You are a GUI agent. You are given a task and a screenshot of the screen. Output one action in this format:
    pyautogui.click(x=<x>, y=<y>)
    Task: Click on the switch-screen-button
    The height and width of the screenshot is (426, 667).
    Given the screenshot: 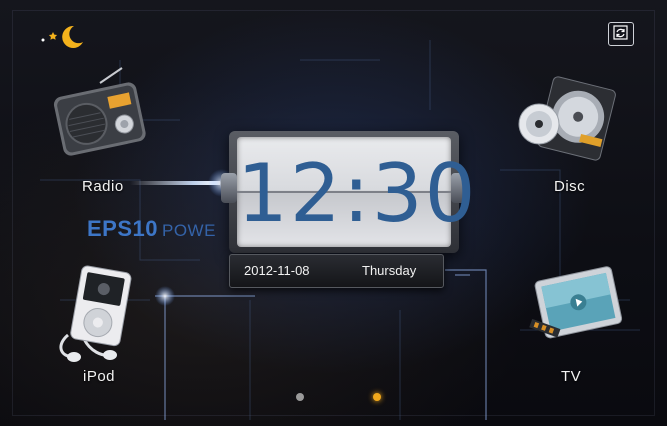 What is the action you would take?
    pyautogui.click(x=621, y=34)
    